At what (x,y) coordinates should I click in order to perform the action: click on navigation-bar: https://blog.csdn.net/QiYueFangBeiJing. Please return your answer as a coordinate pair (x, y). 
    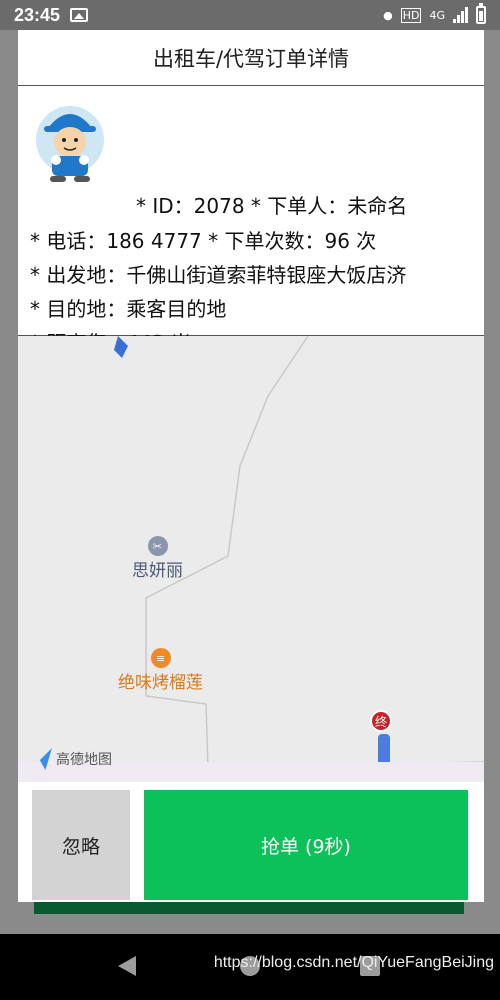
    Looking at the image, I should click on (250, 967).